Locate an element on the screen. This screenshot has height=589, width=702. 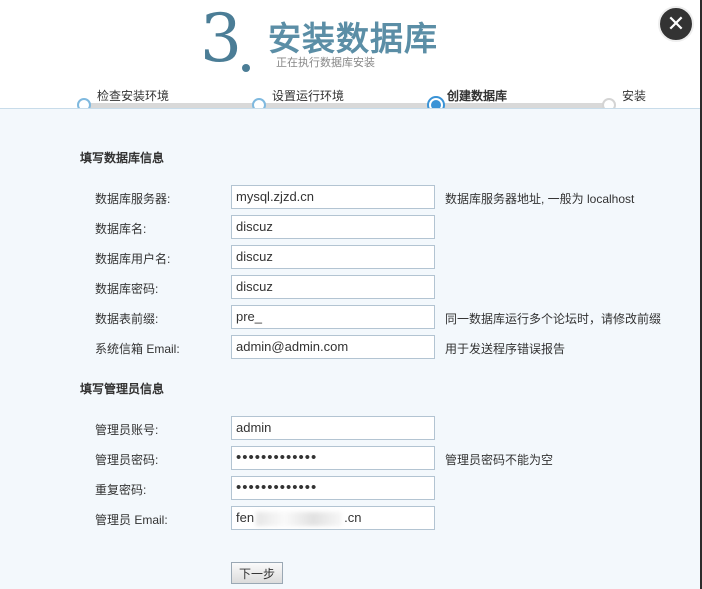
db-user-row: 数据库用户名: discuz is located at coordinates (350, 257).